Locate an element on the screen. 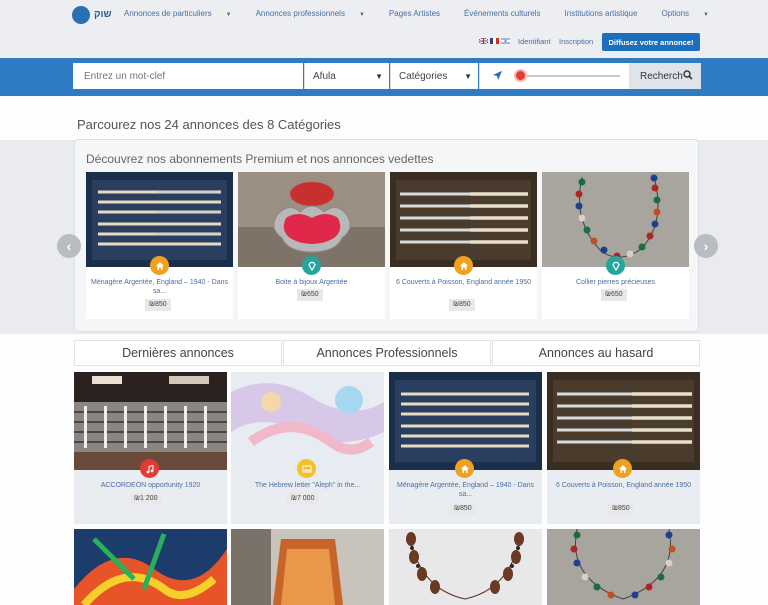 The image size is (768, 605). music-icon is located at coordinates (149, 468).